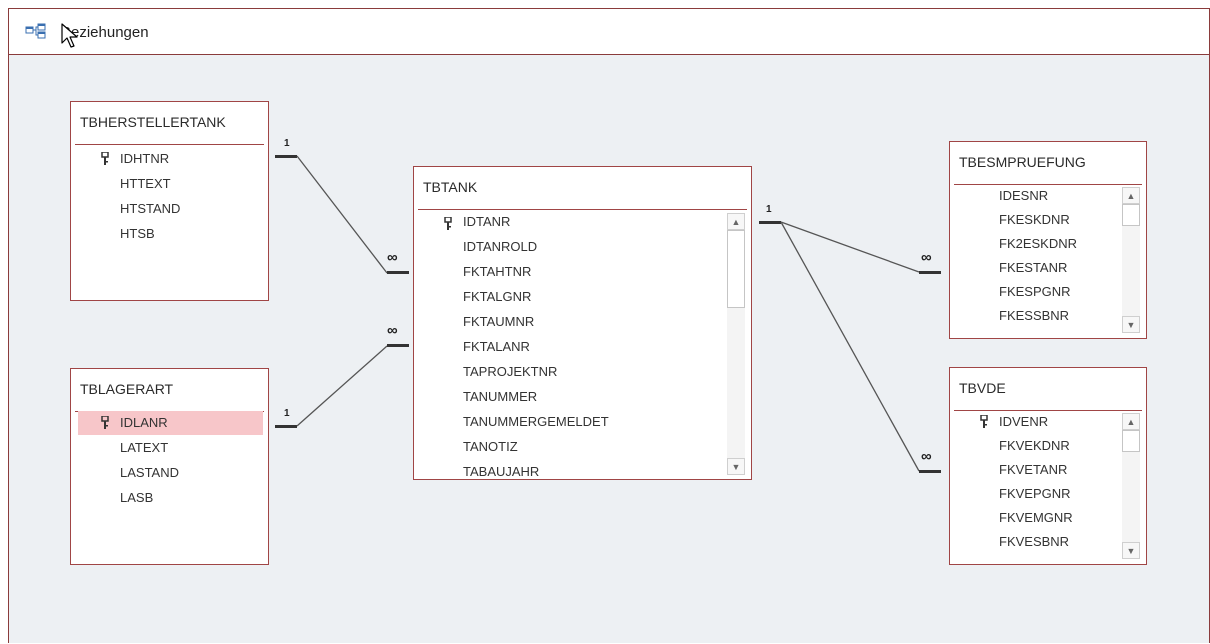  What do you see at coordinates (169, 144) in the screenshot?
I see `table-title-divider` at bounding box center [169, 144].